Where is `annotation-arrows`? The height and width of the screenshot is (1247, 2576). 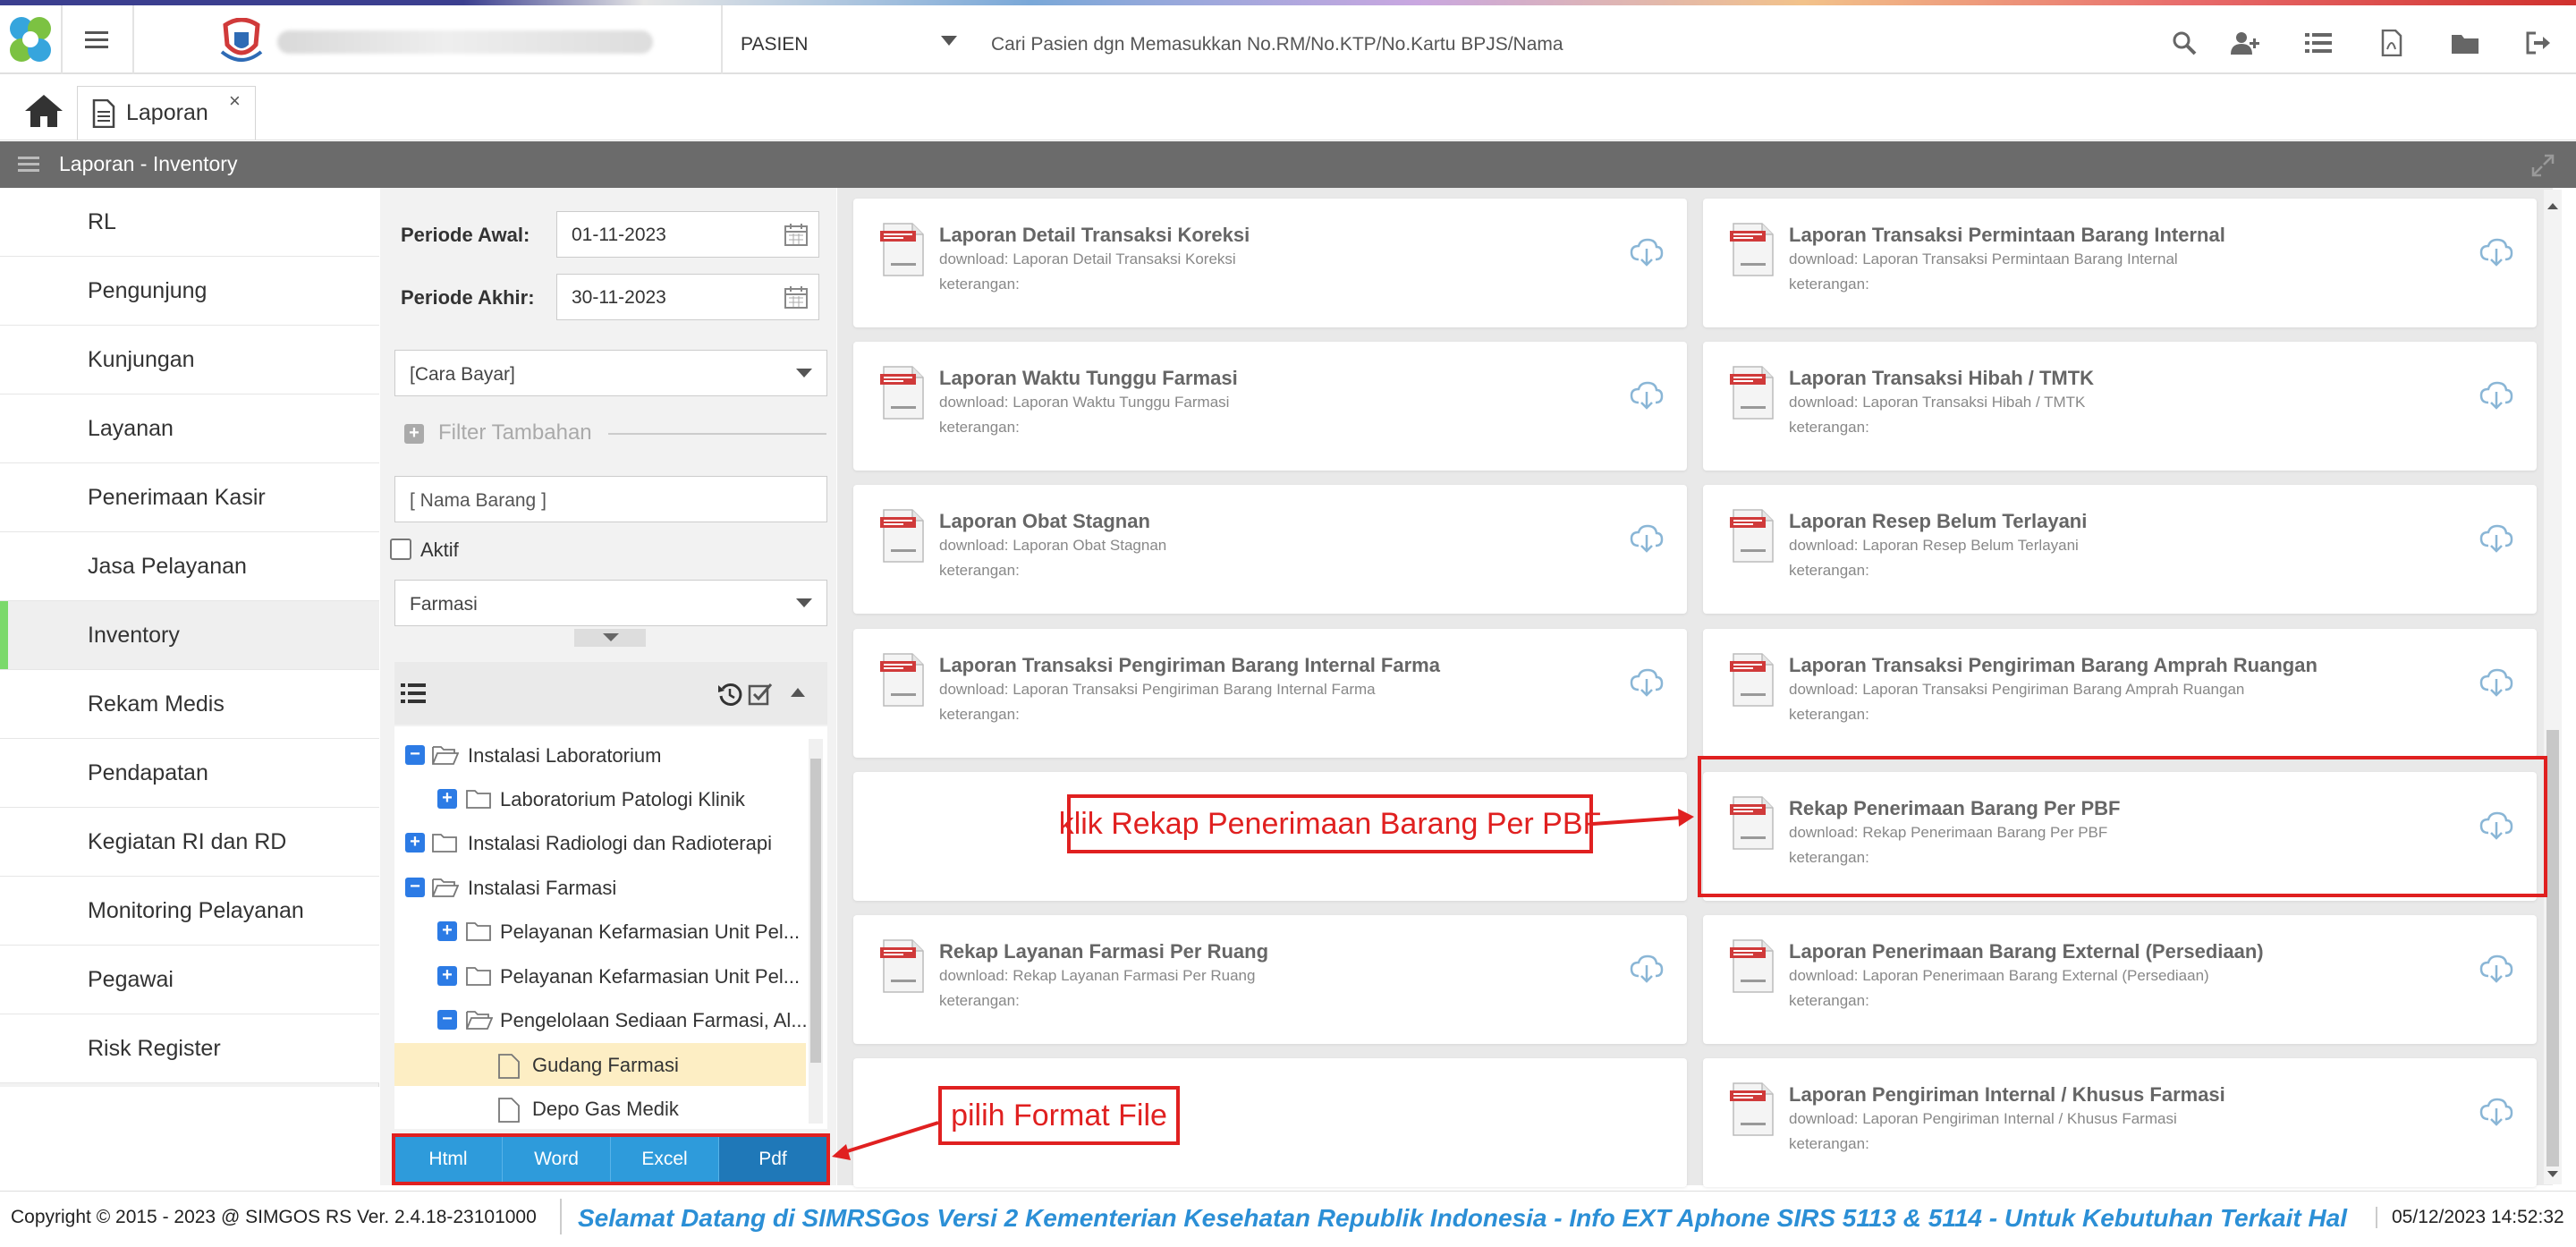 annotation-arrows is located at coordinates (1263, 984).